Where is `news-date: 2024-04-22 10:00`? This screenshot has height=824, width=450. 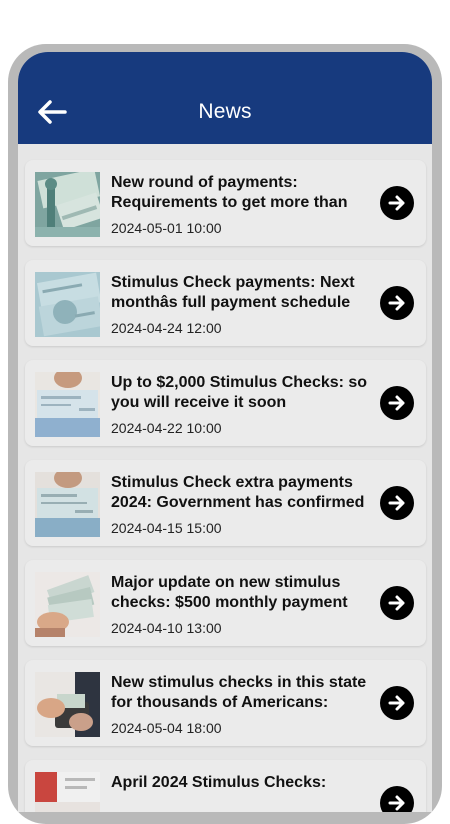
news-date: 2024-04-22 10:00 is located at coordinates (166, 428).